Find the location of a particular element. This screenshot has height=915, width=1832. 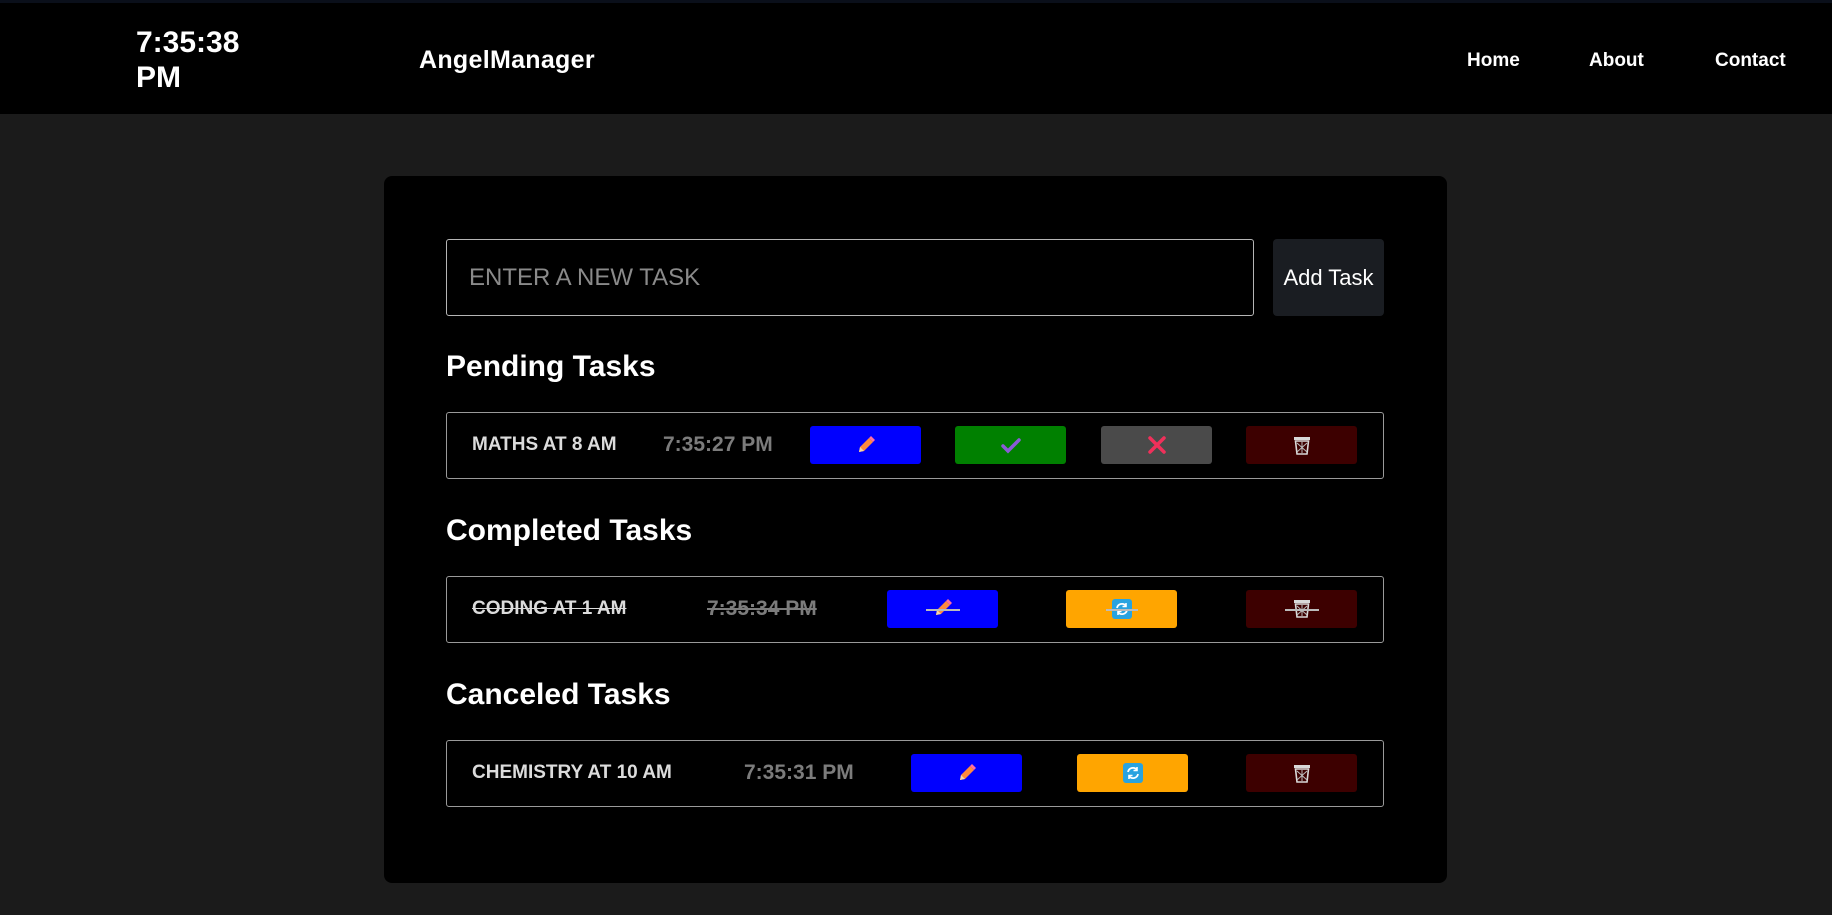

cancel-task-button is located at coordinates (1156, 445).